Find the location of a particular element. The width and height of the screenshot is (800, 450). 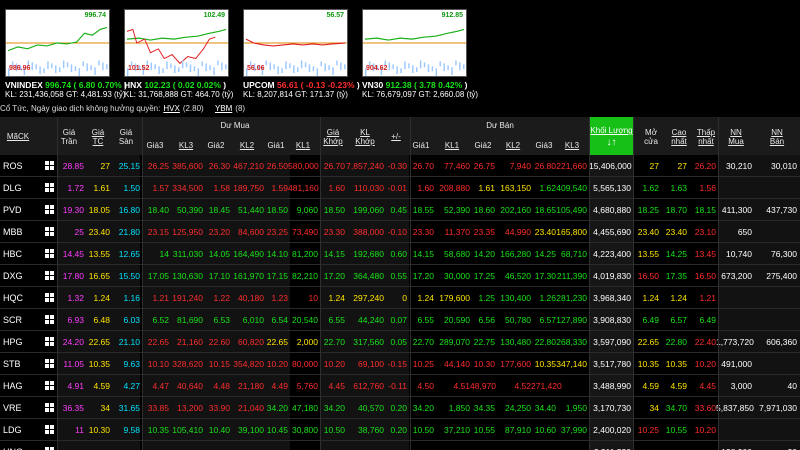

symbol-cell: ROS is located at coordinates (13, 166).